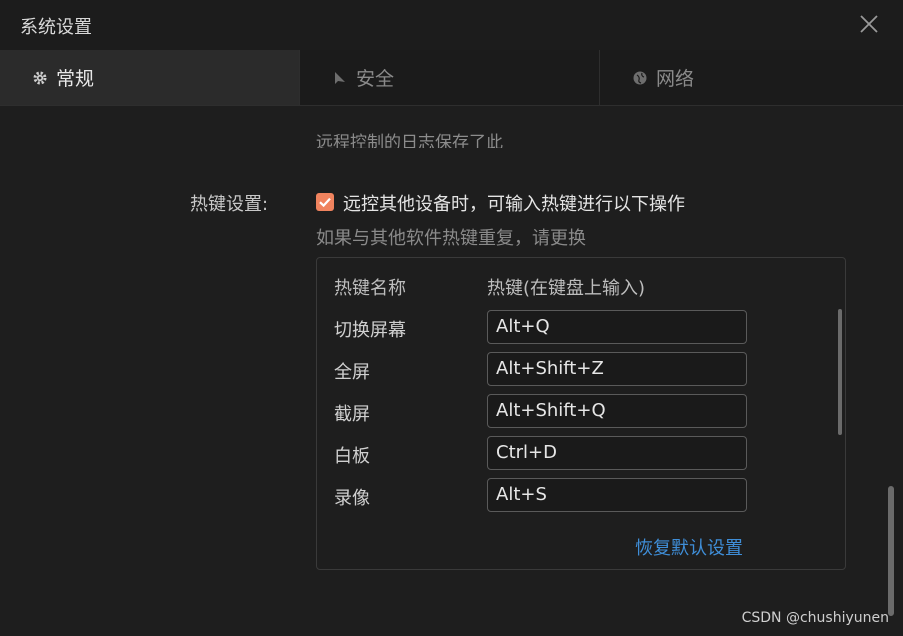  Describe the element at coordinates (451, 25) in the screenshot. I see `title-bar: 系统设置` at that location.